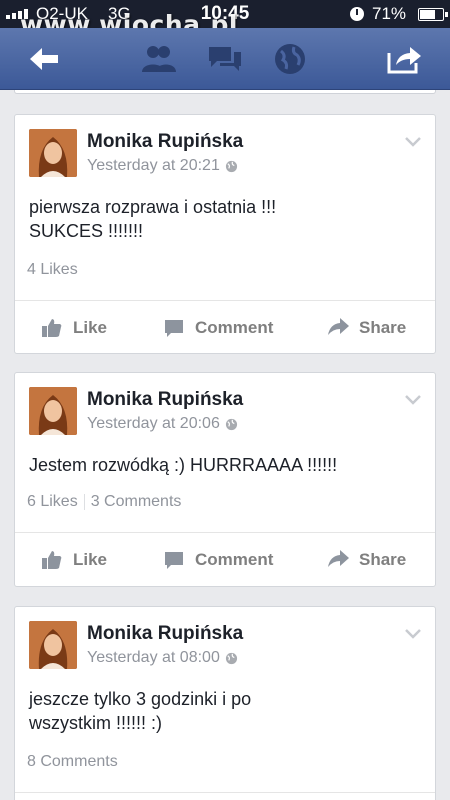 This screenshot has height=800, width=450. I want to click on likes-count: 4 Likes, so click(52, 270).